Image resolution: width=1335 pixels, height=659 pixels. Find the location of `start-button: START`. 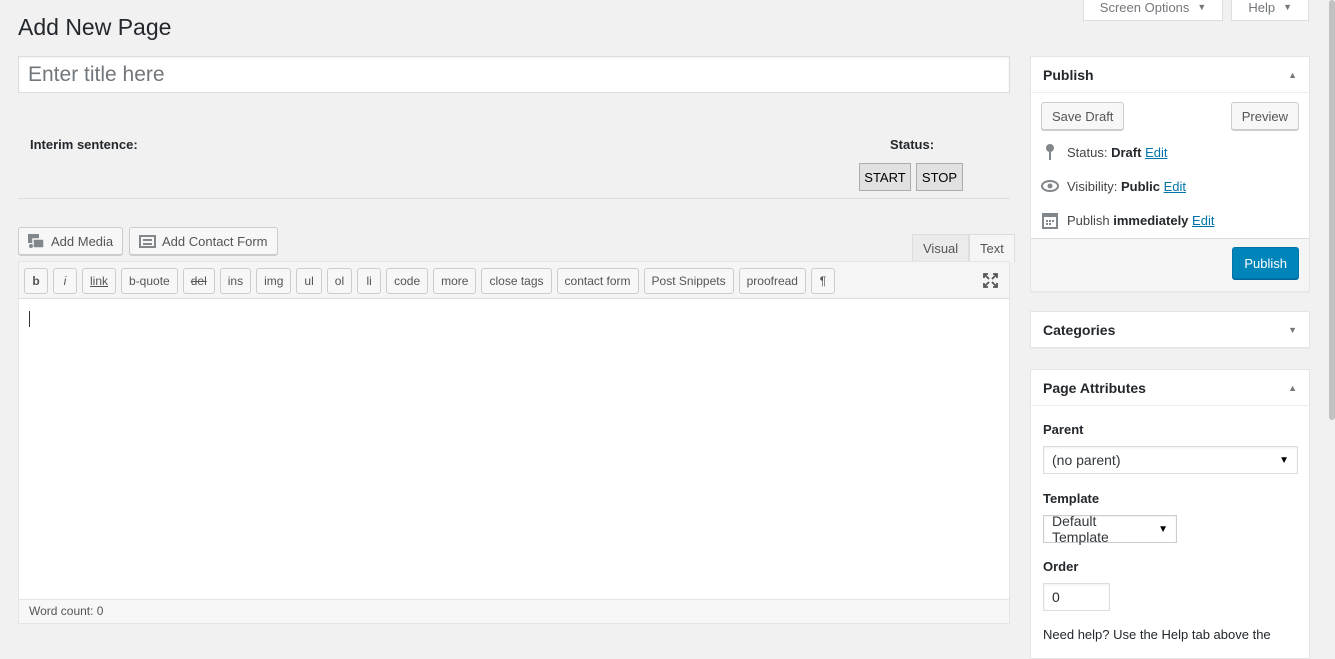

start-button: START is located at coordinates (885, 177).